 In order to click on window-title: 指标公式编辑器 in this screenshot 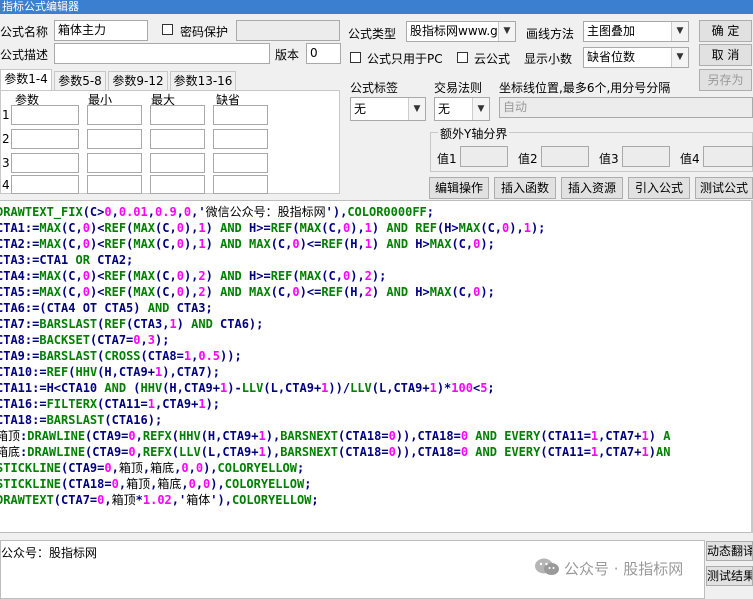, I will do `click(40, 6)`.